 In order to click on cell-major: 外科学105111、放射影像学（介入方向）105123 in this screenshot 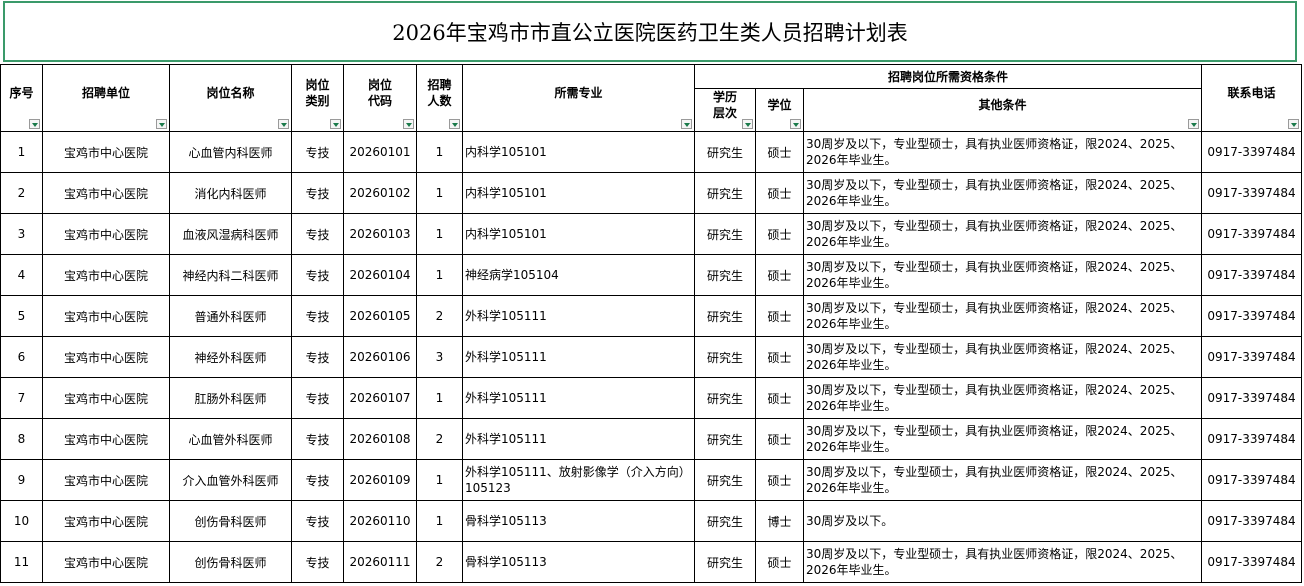, I will do `click(578, 480)`.